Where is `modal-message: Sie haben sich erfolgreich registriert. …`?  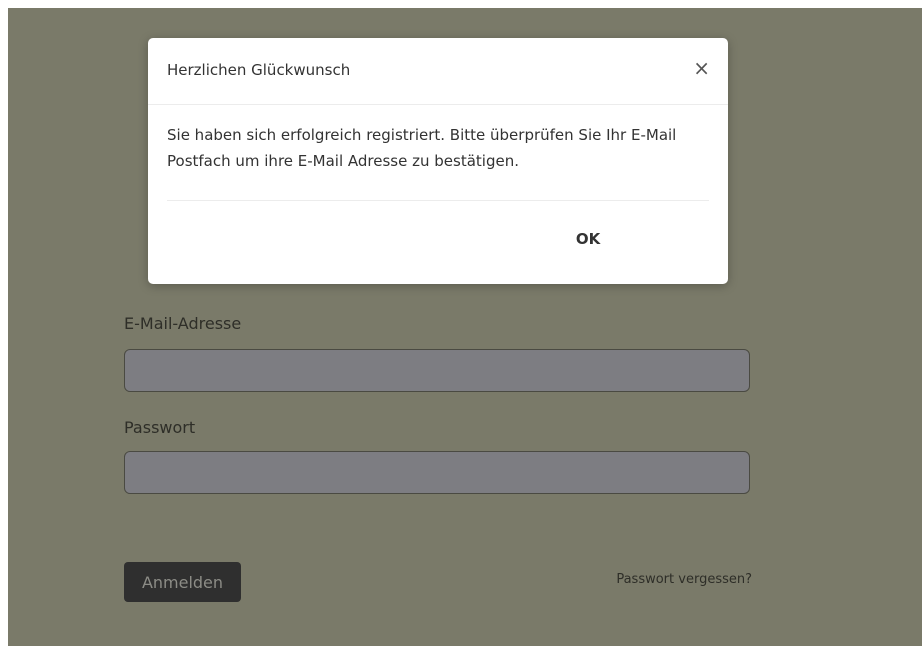
modal-message: Sie haben sich erfolgreich registriert. … is located at coordinates (422, 148).